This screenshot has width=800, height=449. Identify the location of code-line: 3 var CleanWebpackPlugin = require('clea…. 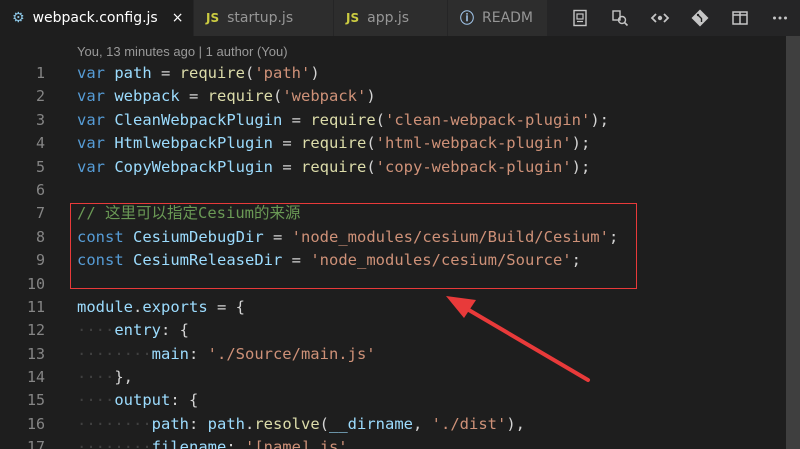
(390, 120).